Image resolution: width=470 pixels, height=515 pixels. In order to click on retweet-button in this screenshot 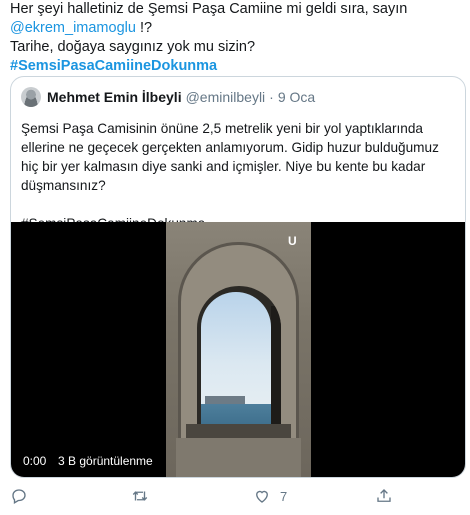, I will do `click(140, 496)`.